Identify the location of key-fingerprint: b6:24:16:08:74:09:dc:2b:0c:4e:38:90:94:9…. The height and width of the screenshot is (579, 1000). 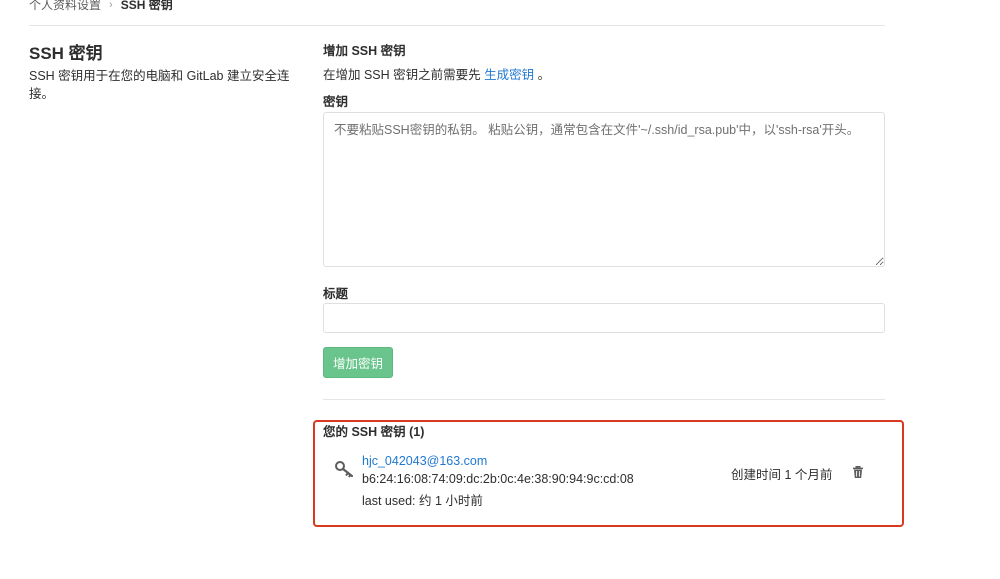
(498, 479).